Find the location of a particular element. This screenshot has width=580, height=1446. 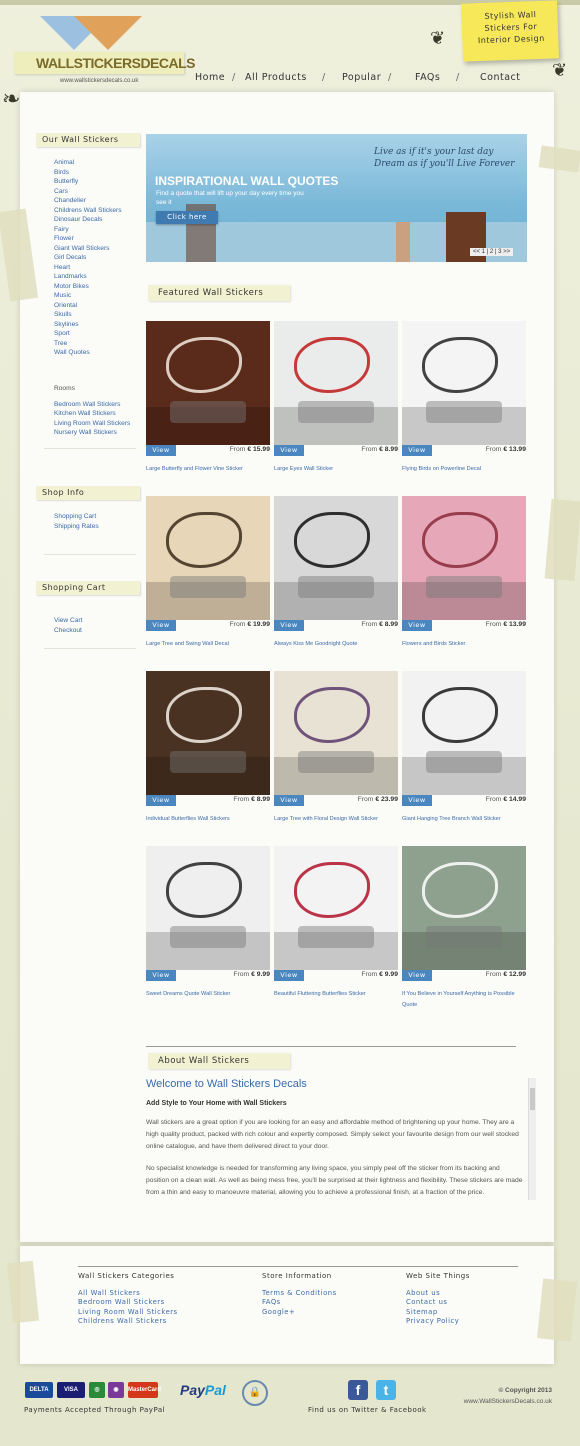

product-title: Beautiful Fluttering Butterflies Sticker is located at coordinates (336, 994).